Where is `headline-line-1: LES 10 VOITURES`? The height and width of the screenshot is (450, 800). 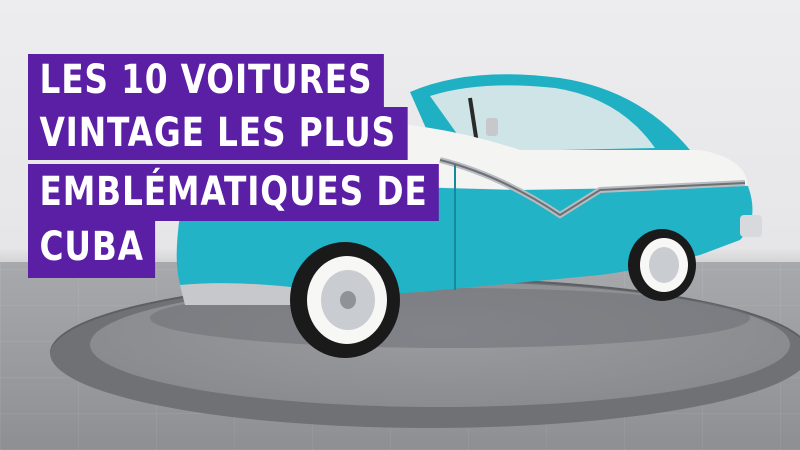 headline-line-1: LES 10 VOITURES is located at coordinates (206, 80).